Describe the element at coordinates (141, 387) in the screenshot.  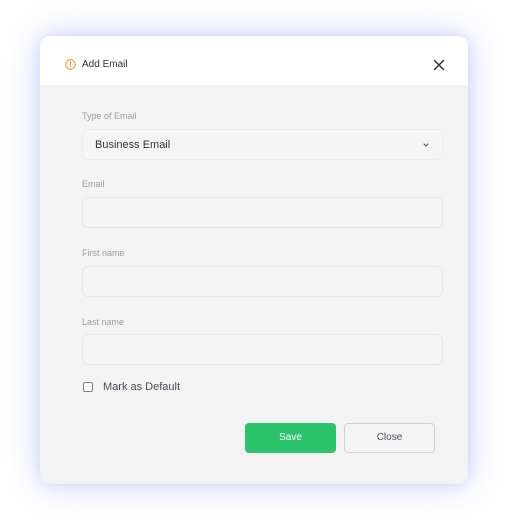
I see `mark-default-label: Mark as Default` at that location.